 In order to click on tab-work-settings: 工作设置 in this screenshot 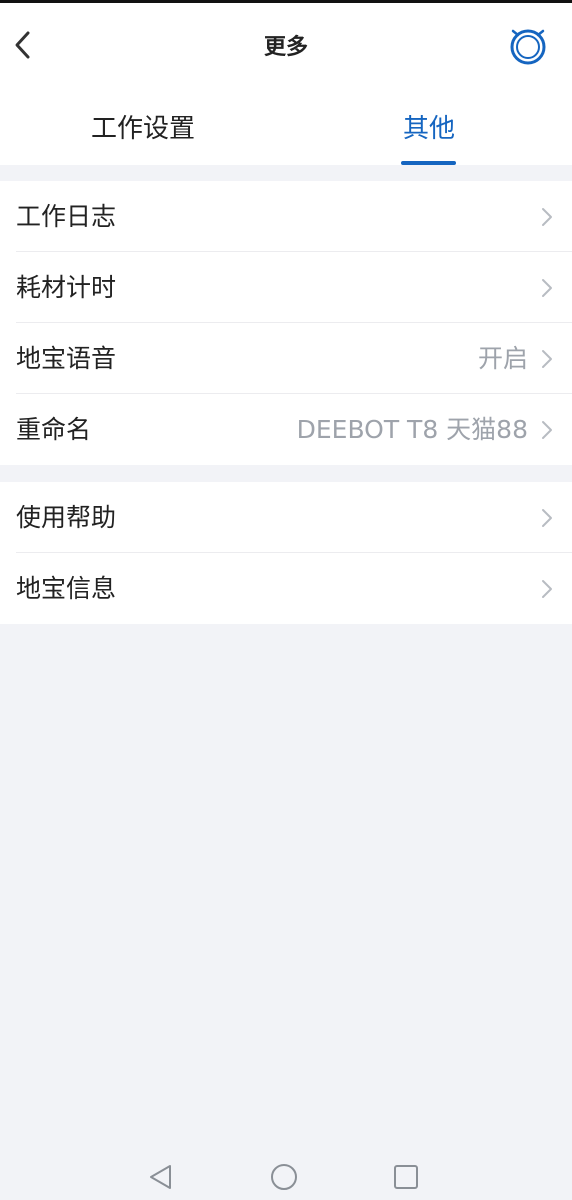, I will do `click(143, 126)`.